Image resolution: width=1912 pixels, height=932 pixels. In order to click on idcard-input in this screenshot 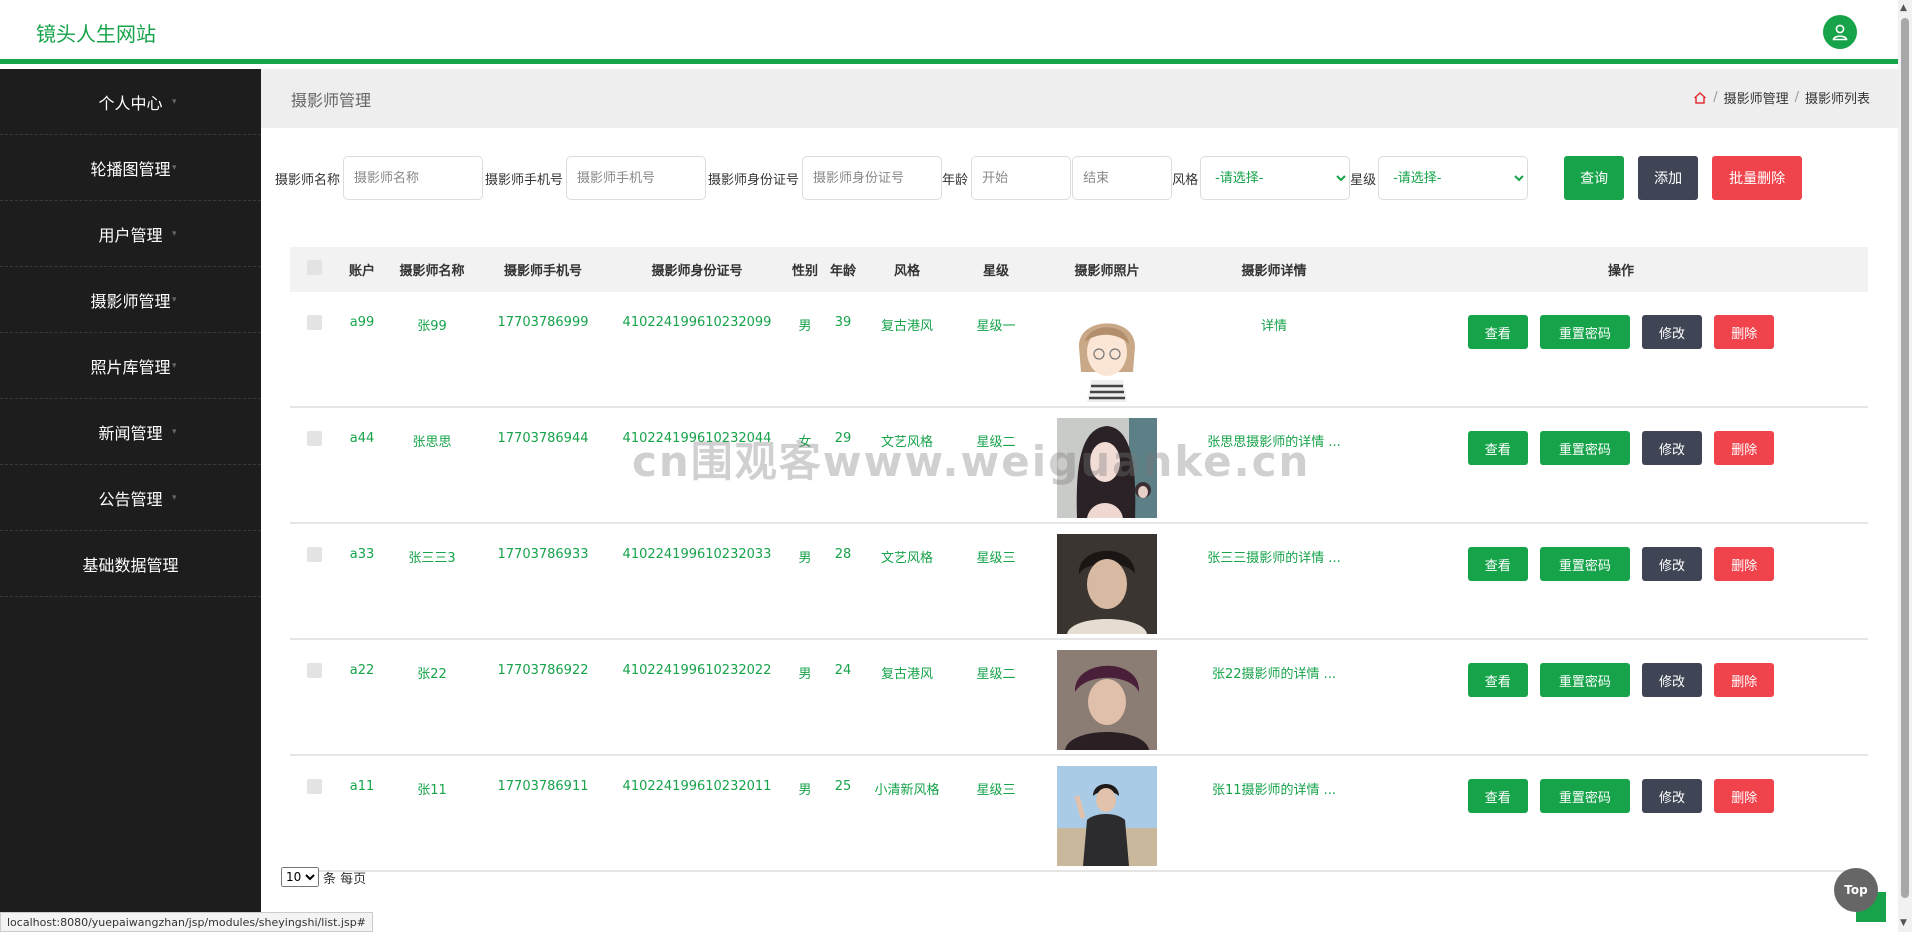, I will do `click(872, 178)`.